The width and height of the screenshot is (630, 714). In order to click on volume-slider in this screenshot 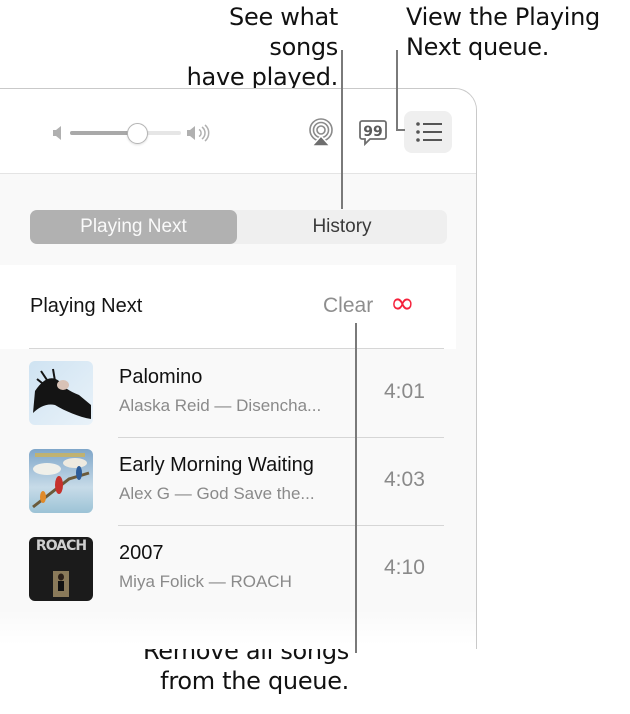, I will do `click(125, 133)`.